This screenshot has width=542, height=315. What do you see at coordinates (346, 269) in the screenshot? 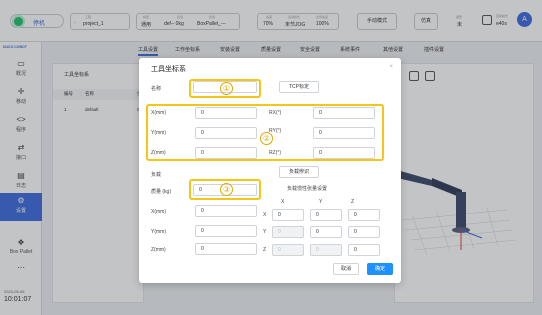
I see `cancel-button: 取消` at bounding box center [346, 269].